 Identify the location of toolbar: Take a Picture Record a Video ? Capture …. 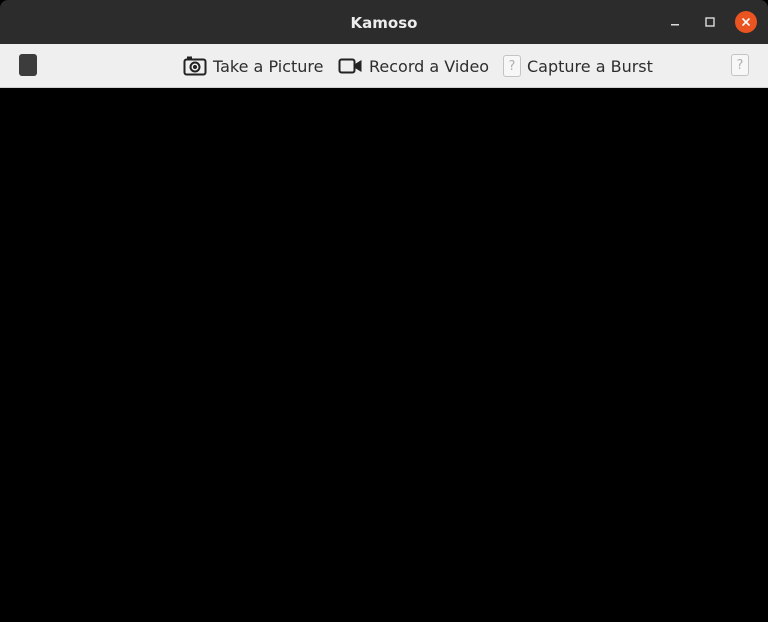
(384, 66).